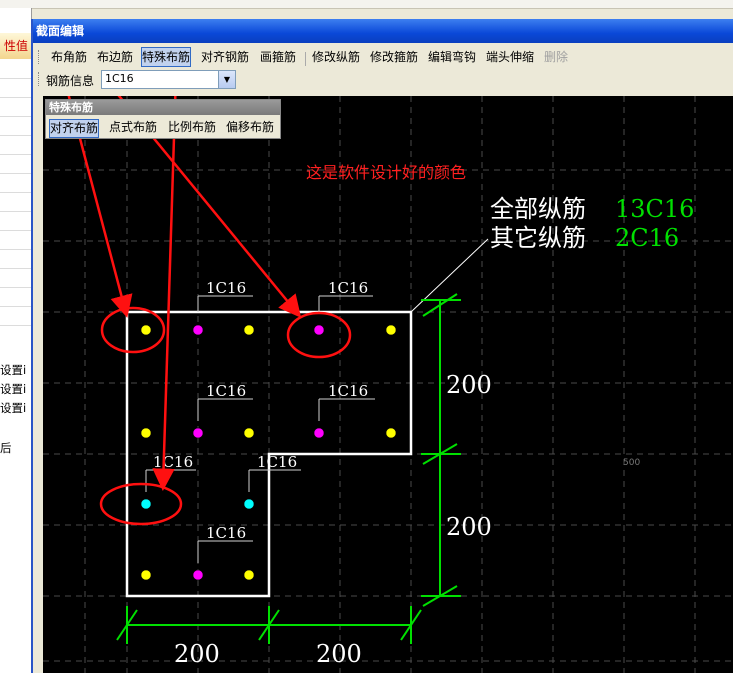  I want to click on rebar-info-select: 1C16 ▼, so click(168, 79).